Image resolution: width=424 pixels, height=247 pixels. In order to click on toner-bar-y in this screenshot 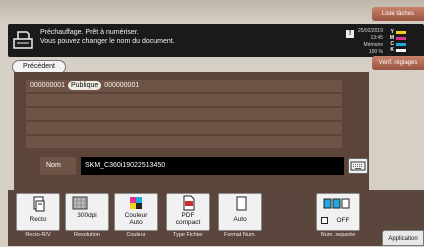, I will do `click(401, 32)`.